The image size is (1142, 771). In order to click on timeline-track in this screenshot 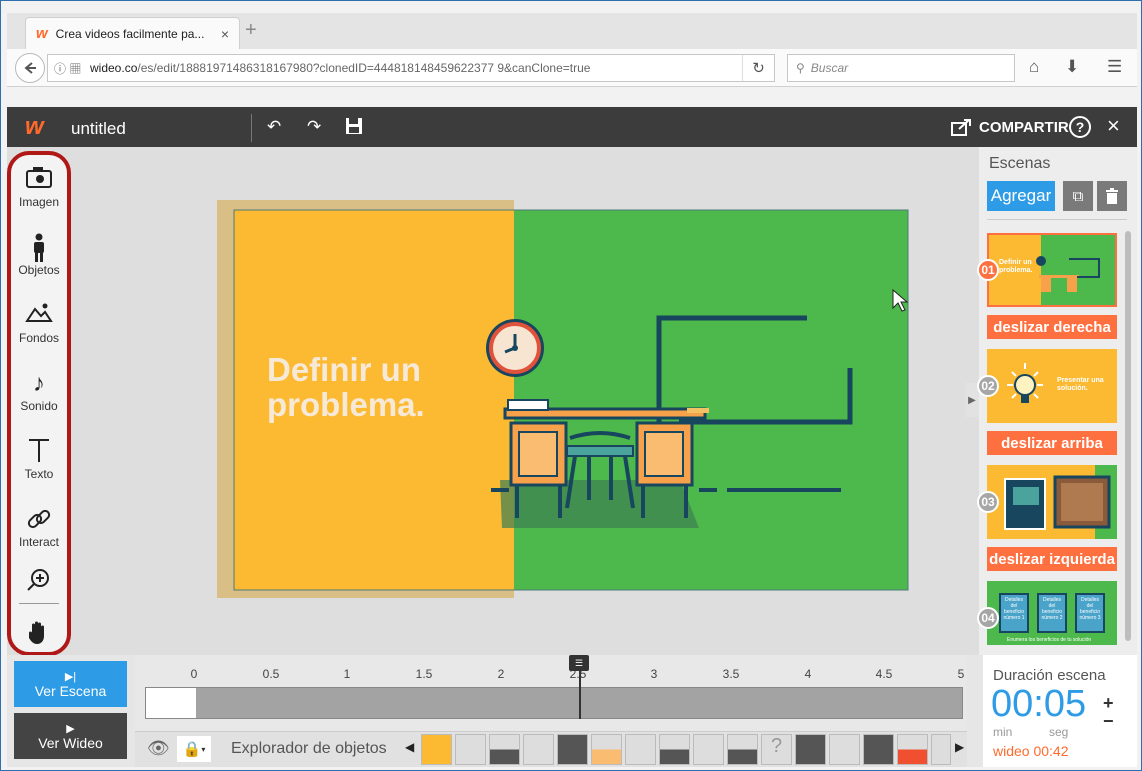, I will do `click(554, 703)`.